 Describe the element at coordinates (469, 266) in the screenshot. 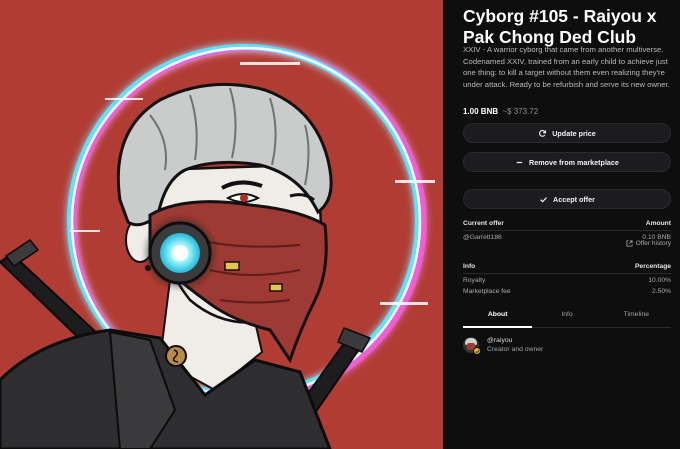

I see `info-col-header: Info` at that location.